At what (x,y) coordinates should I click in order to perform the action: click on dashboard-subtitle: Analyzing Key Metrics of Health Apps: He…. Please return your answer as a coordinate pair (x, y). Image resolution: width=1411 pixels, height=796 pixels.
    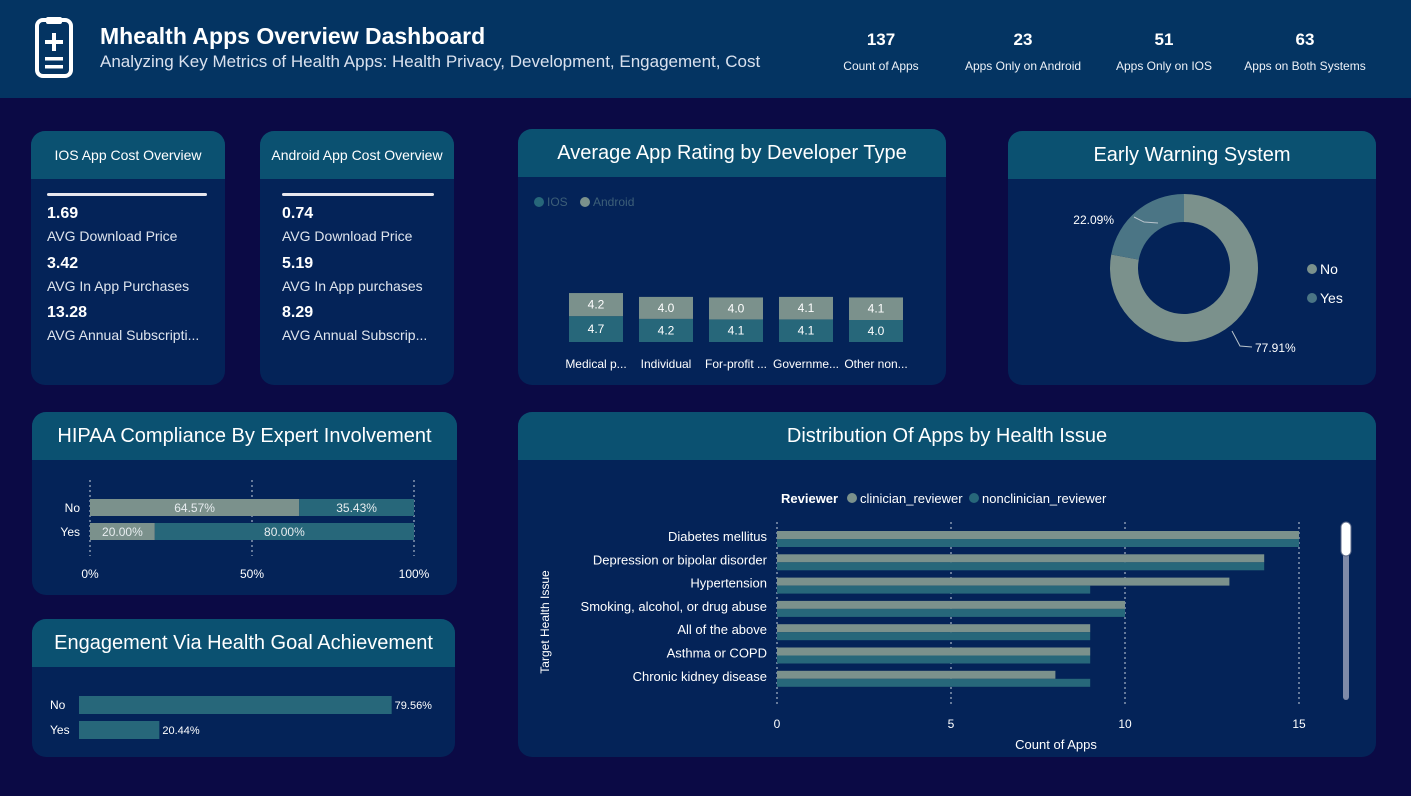
    Looking at the image, I should click on (430, 61).